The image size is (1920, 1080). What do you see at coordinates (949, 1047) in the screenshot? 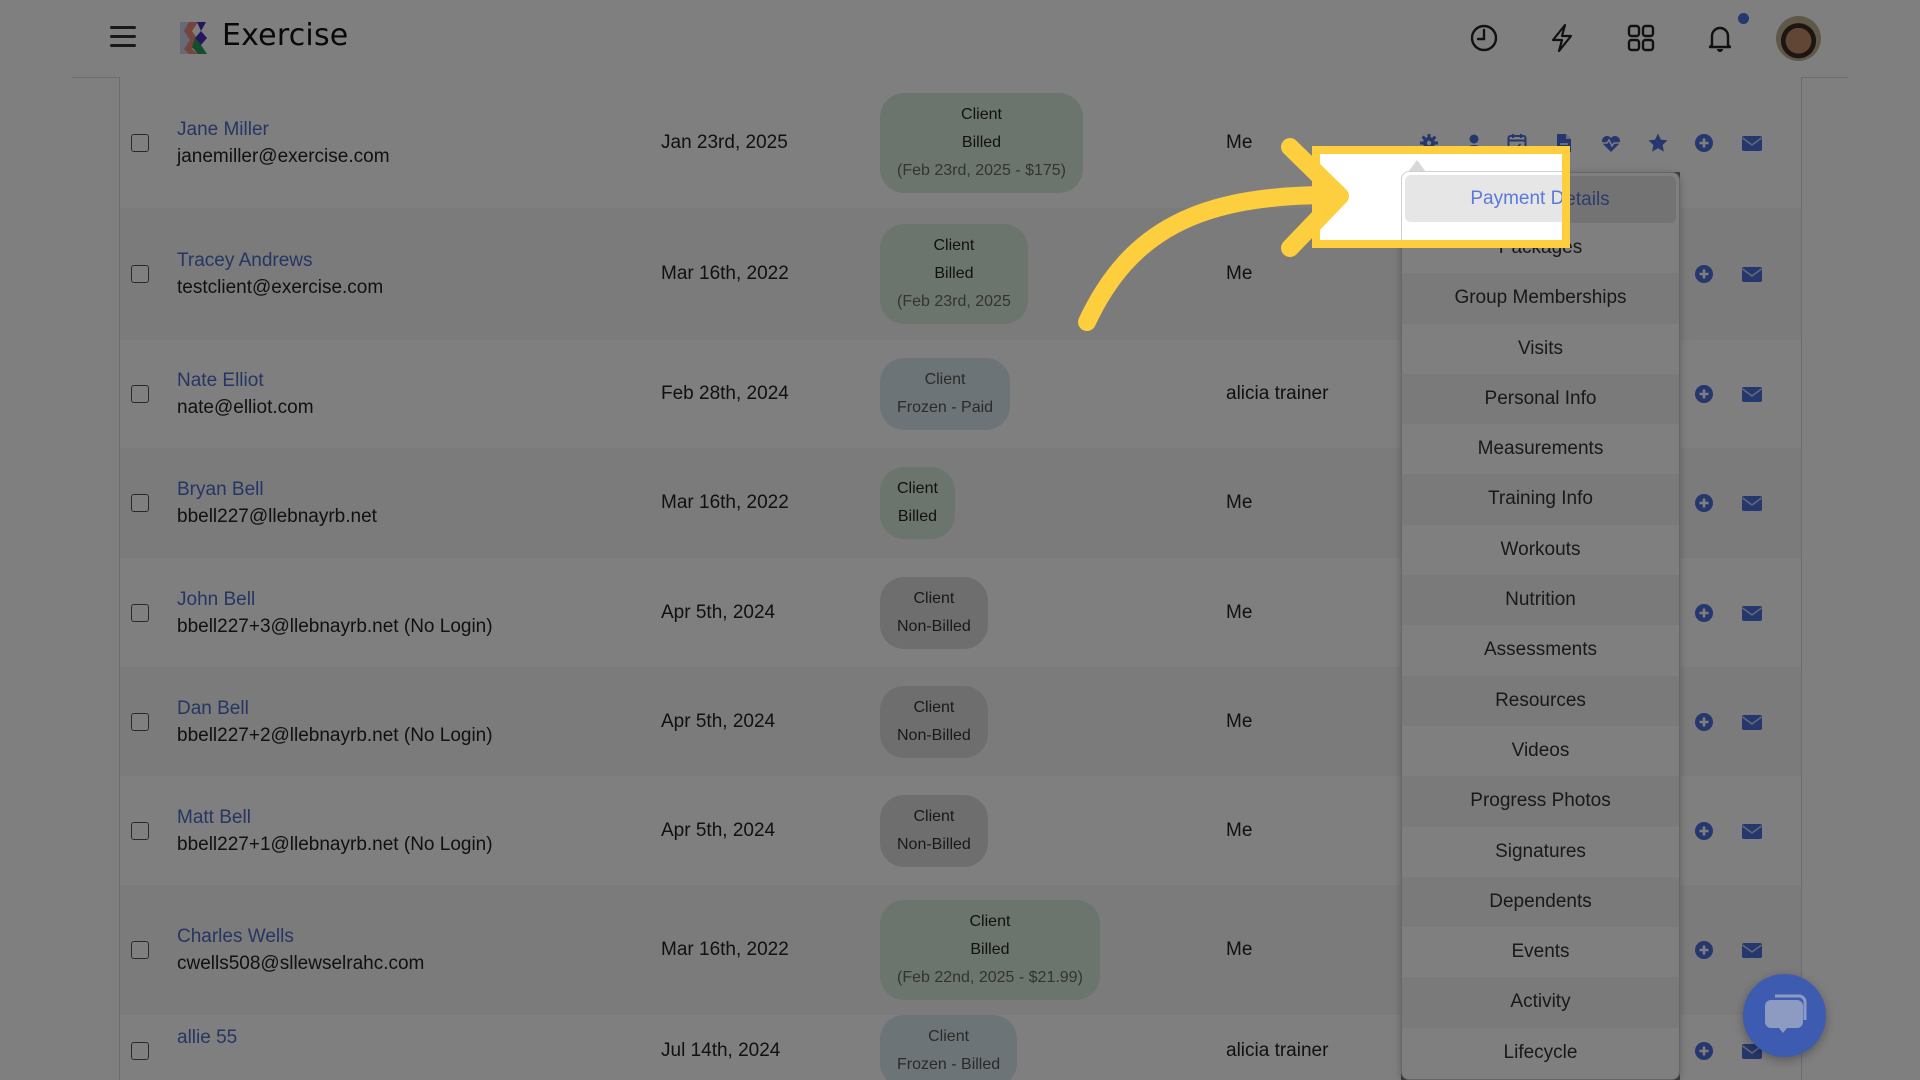
I see `status-badge: Client Frozen - Billed` at bounding box center [949, 1047].